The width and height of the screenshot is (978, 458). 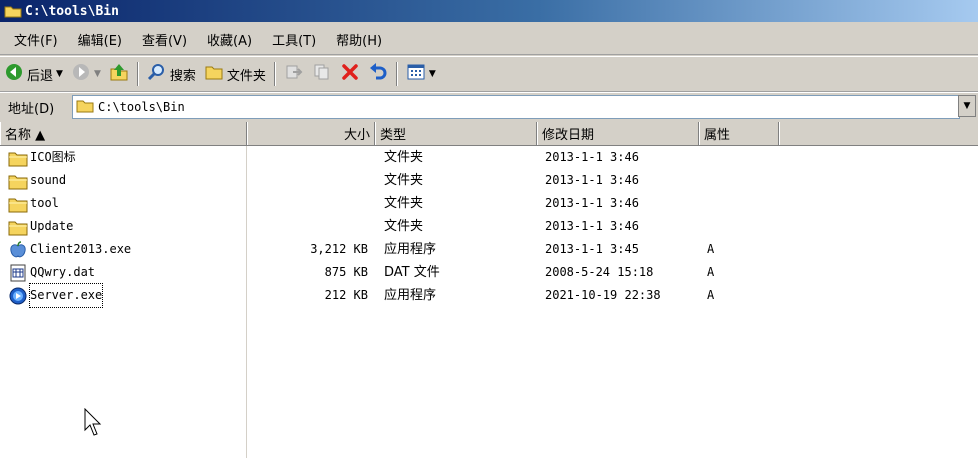 I want to click on column-header-type: 类型, so click(x=456, y=133).